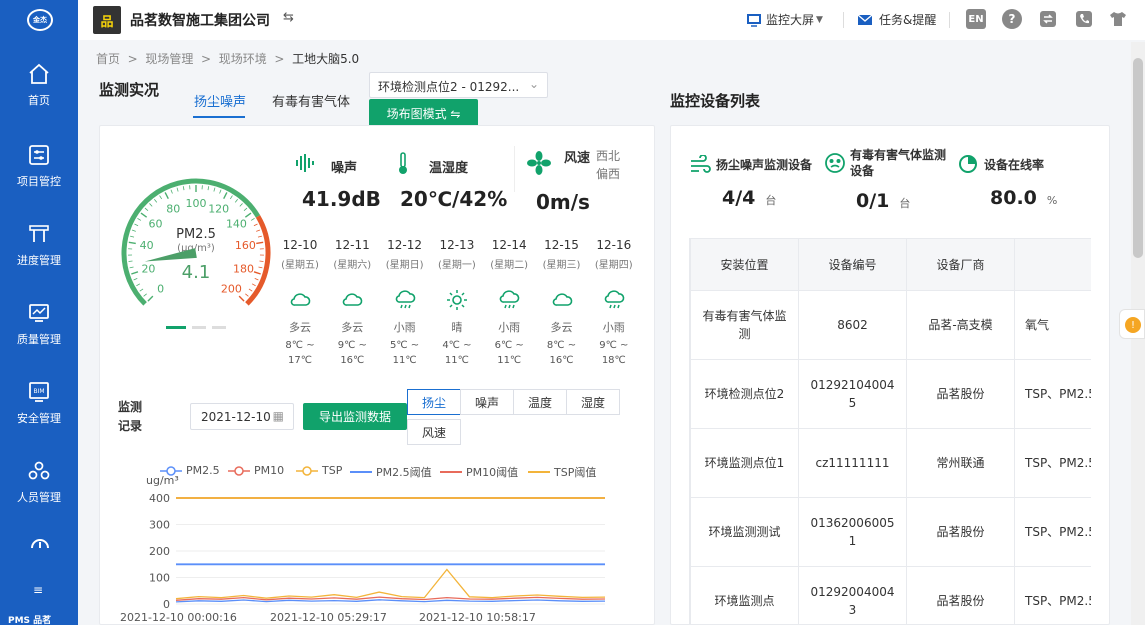  What do you see at coordinates (890, 463) in the screenshot?
I see `table-row: 环境监测点位1 cz11111111 常州联通 TSP、PM2.5` at bounding box center [890, 463].